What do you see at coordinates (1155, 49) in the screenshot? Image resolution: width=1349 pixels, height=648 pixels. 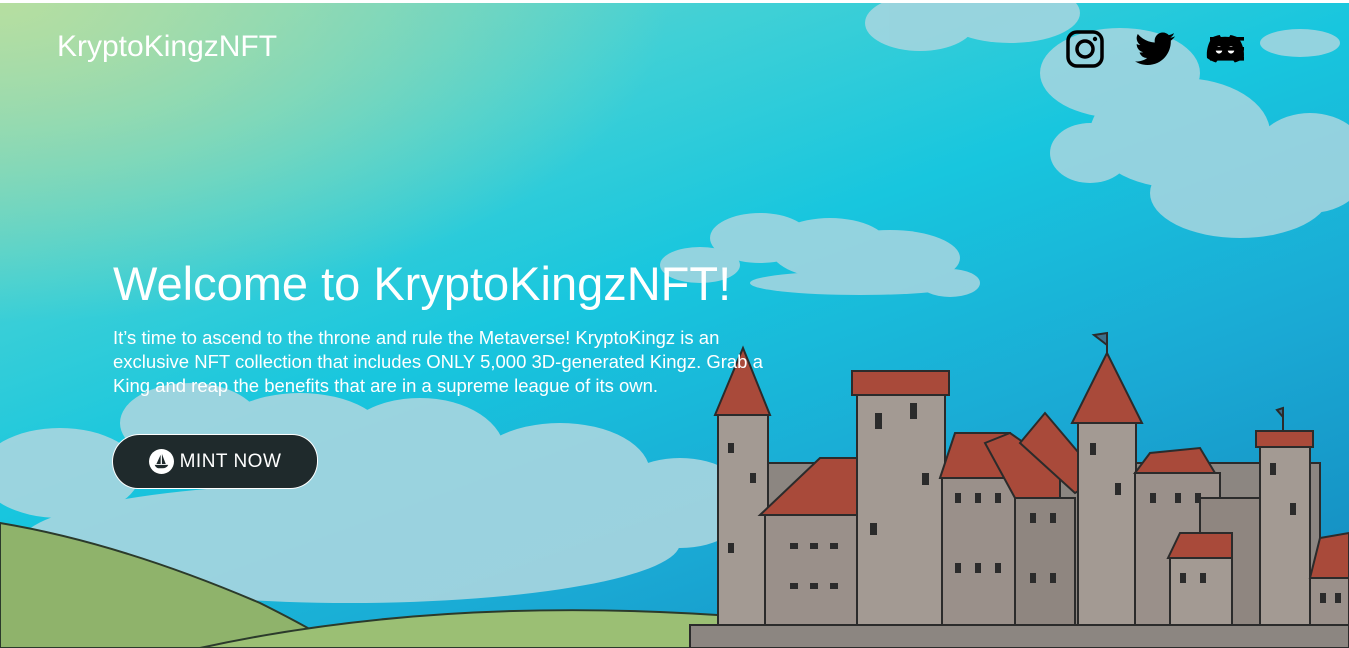 I see `twitter-icon` at bounding box center [1155, 49].